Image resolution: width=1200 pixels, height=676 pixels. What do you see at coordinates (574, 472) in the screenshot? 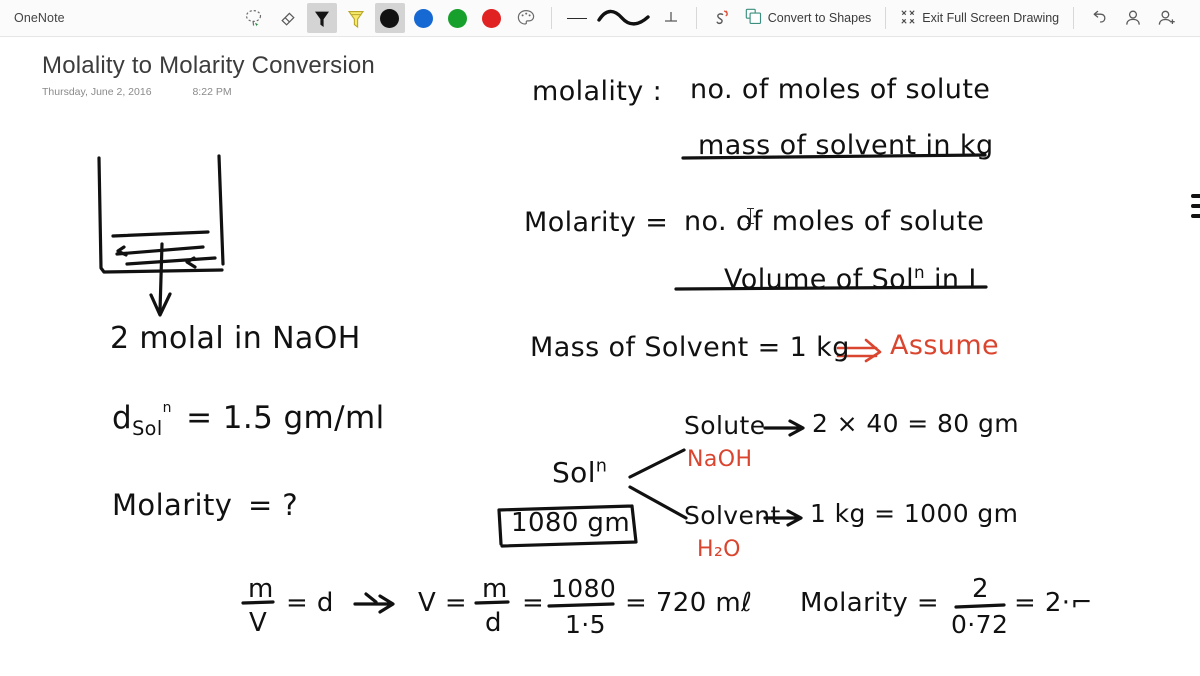
I see `soln-root-label: Sol` at bounding box center [574, 472].